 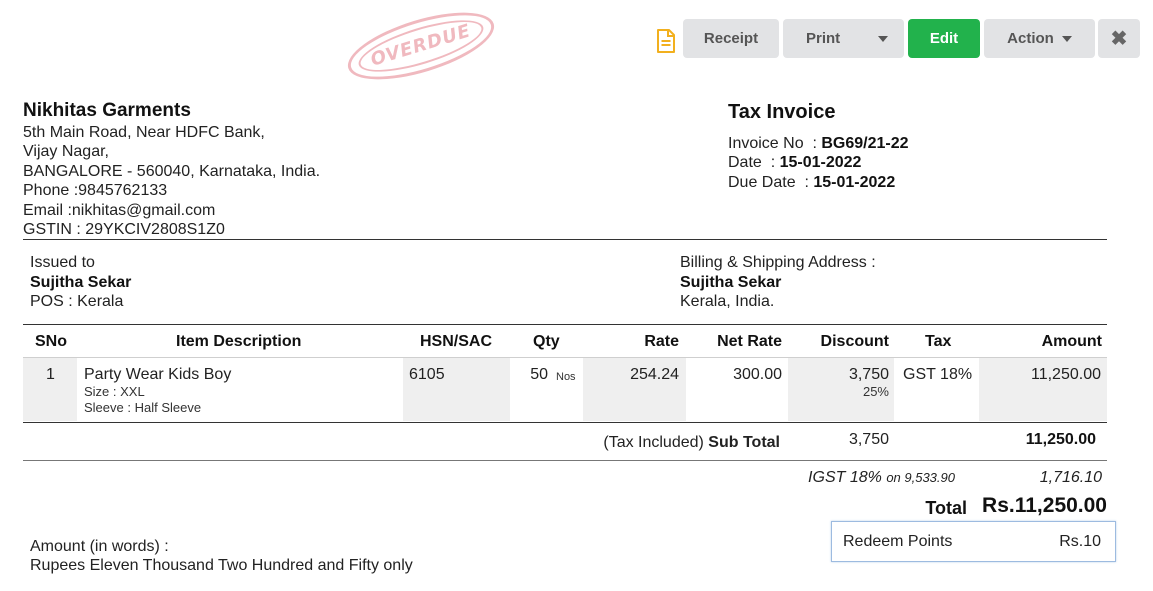 What do you see at coordinates (920, 477) in the screenshot?
I see `igst-base: on 9,533.90` at bounding box center [920, 477].